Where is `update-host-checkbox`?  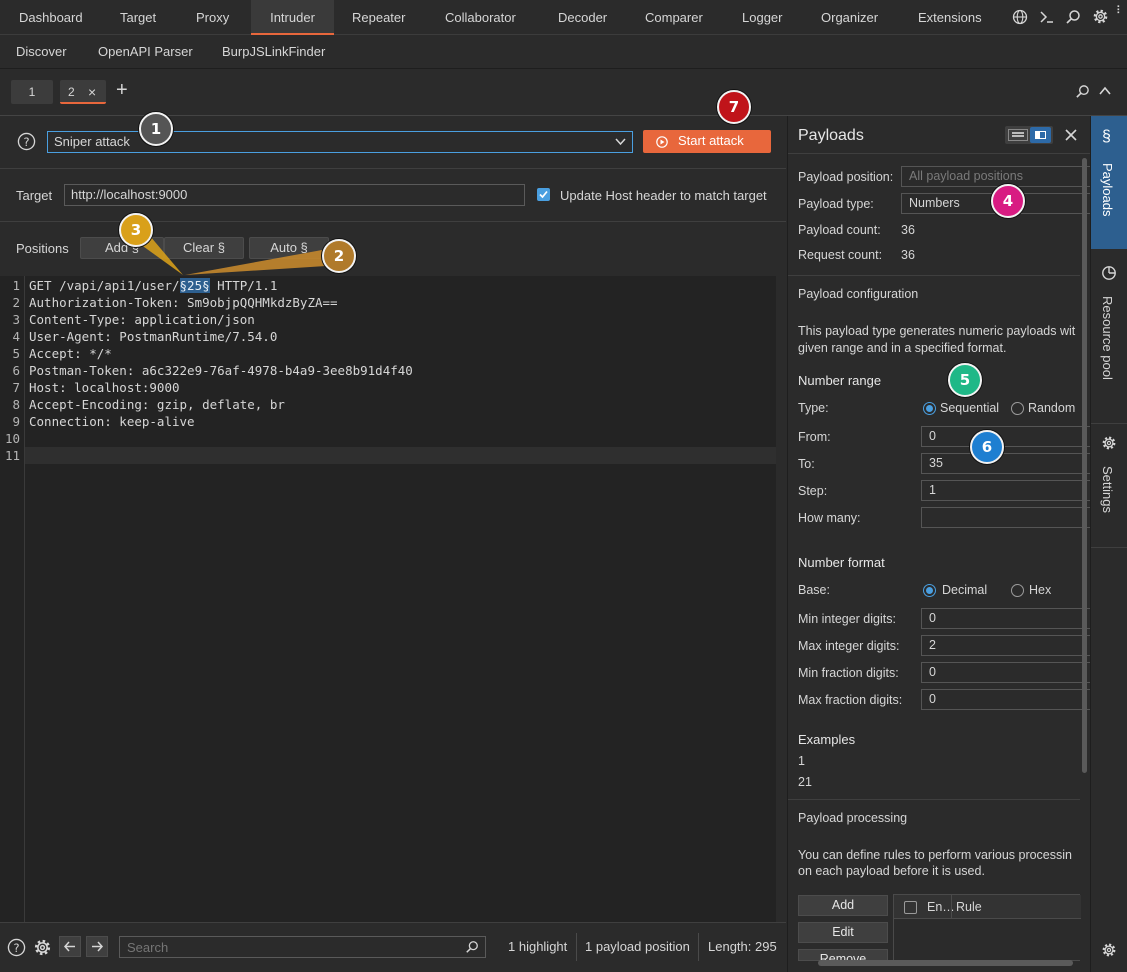
update-host-checkbox is located at coordinates (543, 194).